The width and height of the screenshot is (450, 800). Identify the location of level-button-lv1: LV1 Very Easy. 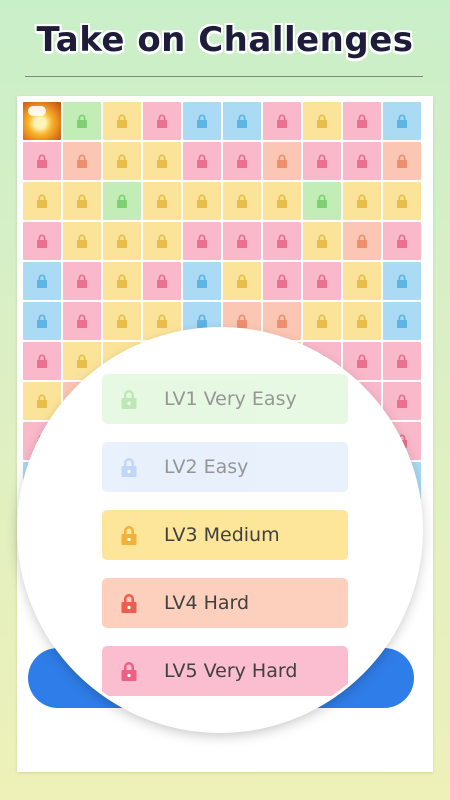
(225, 399).